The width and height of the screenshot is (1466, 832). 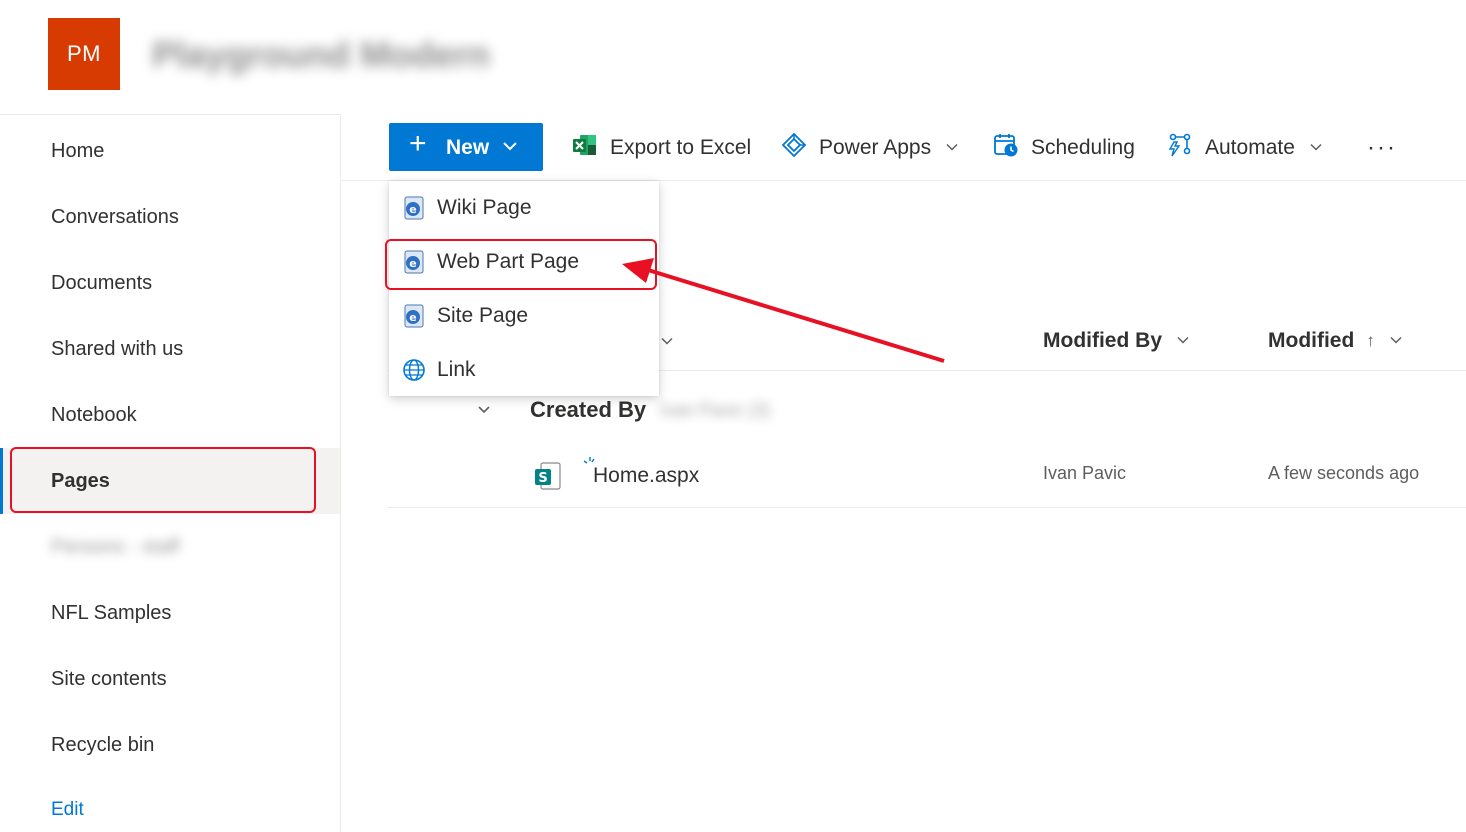 I want to click on nav-item-label: Persons - staff, so click(x=115, y=546).